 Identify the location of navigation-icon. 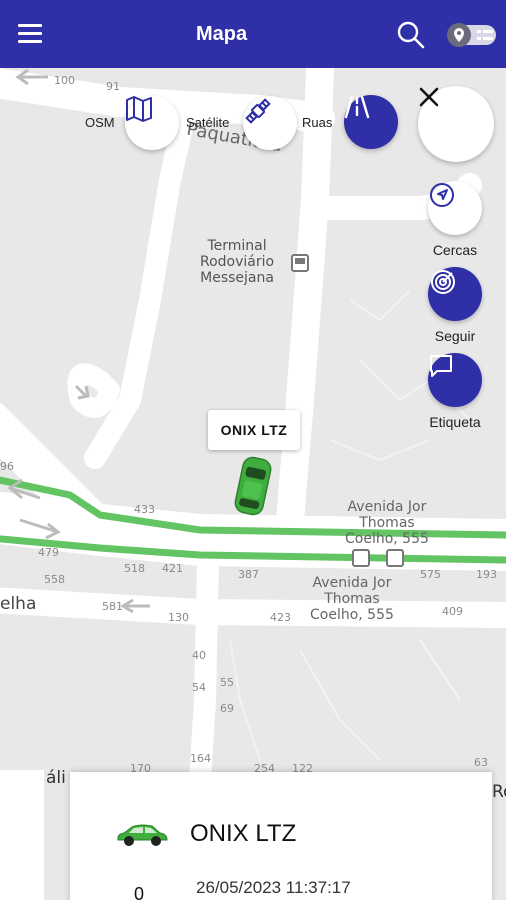
(442, 195).